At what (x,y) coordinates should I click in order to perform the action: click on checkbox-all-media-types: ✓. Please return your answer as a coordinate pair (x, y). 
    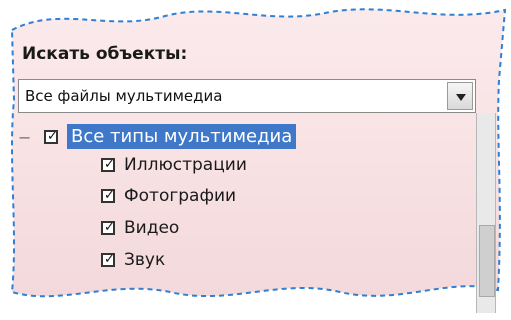
    Looking at the image, I should click on (51, 136).